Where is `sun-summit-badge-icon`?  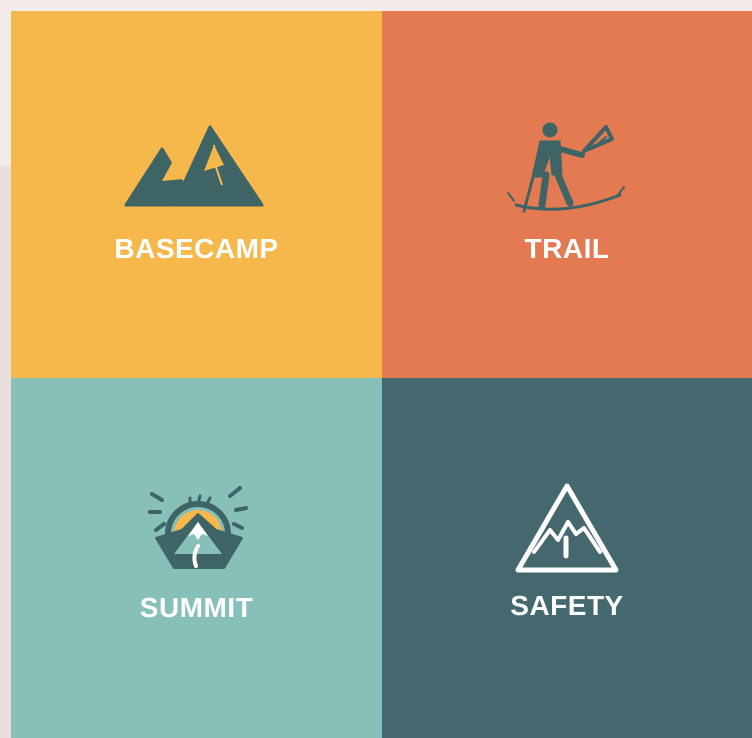
sun-summit-badge-icon is located at coordinates (197, 527).